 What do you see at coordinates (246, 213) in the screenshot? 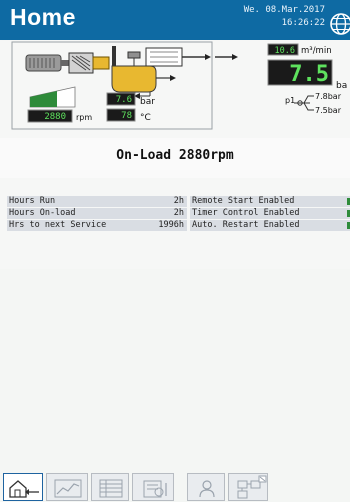
I see `timer-control-label: Timer Control Enabled` at bounding box center [246, 213].